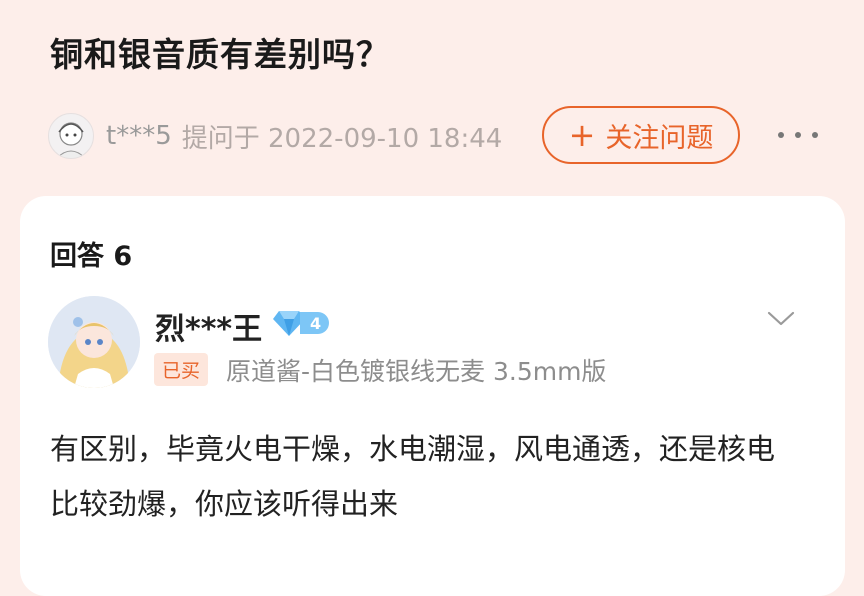 The width and height of the screenshot is (864, 596). What do you see at coordinates (315, 323) in the screenshot?
I see `member-level-number: 4` at bounding box center [315, 323].